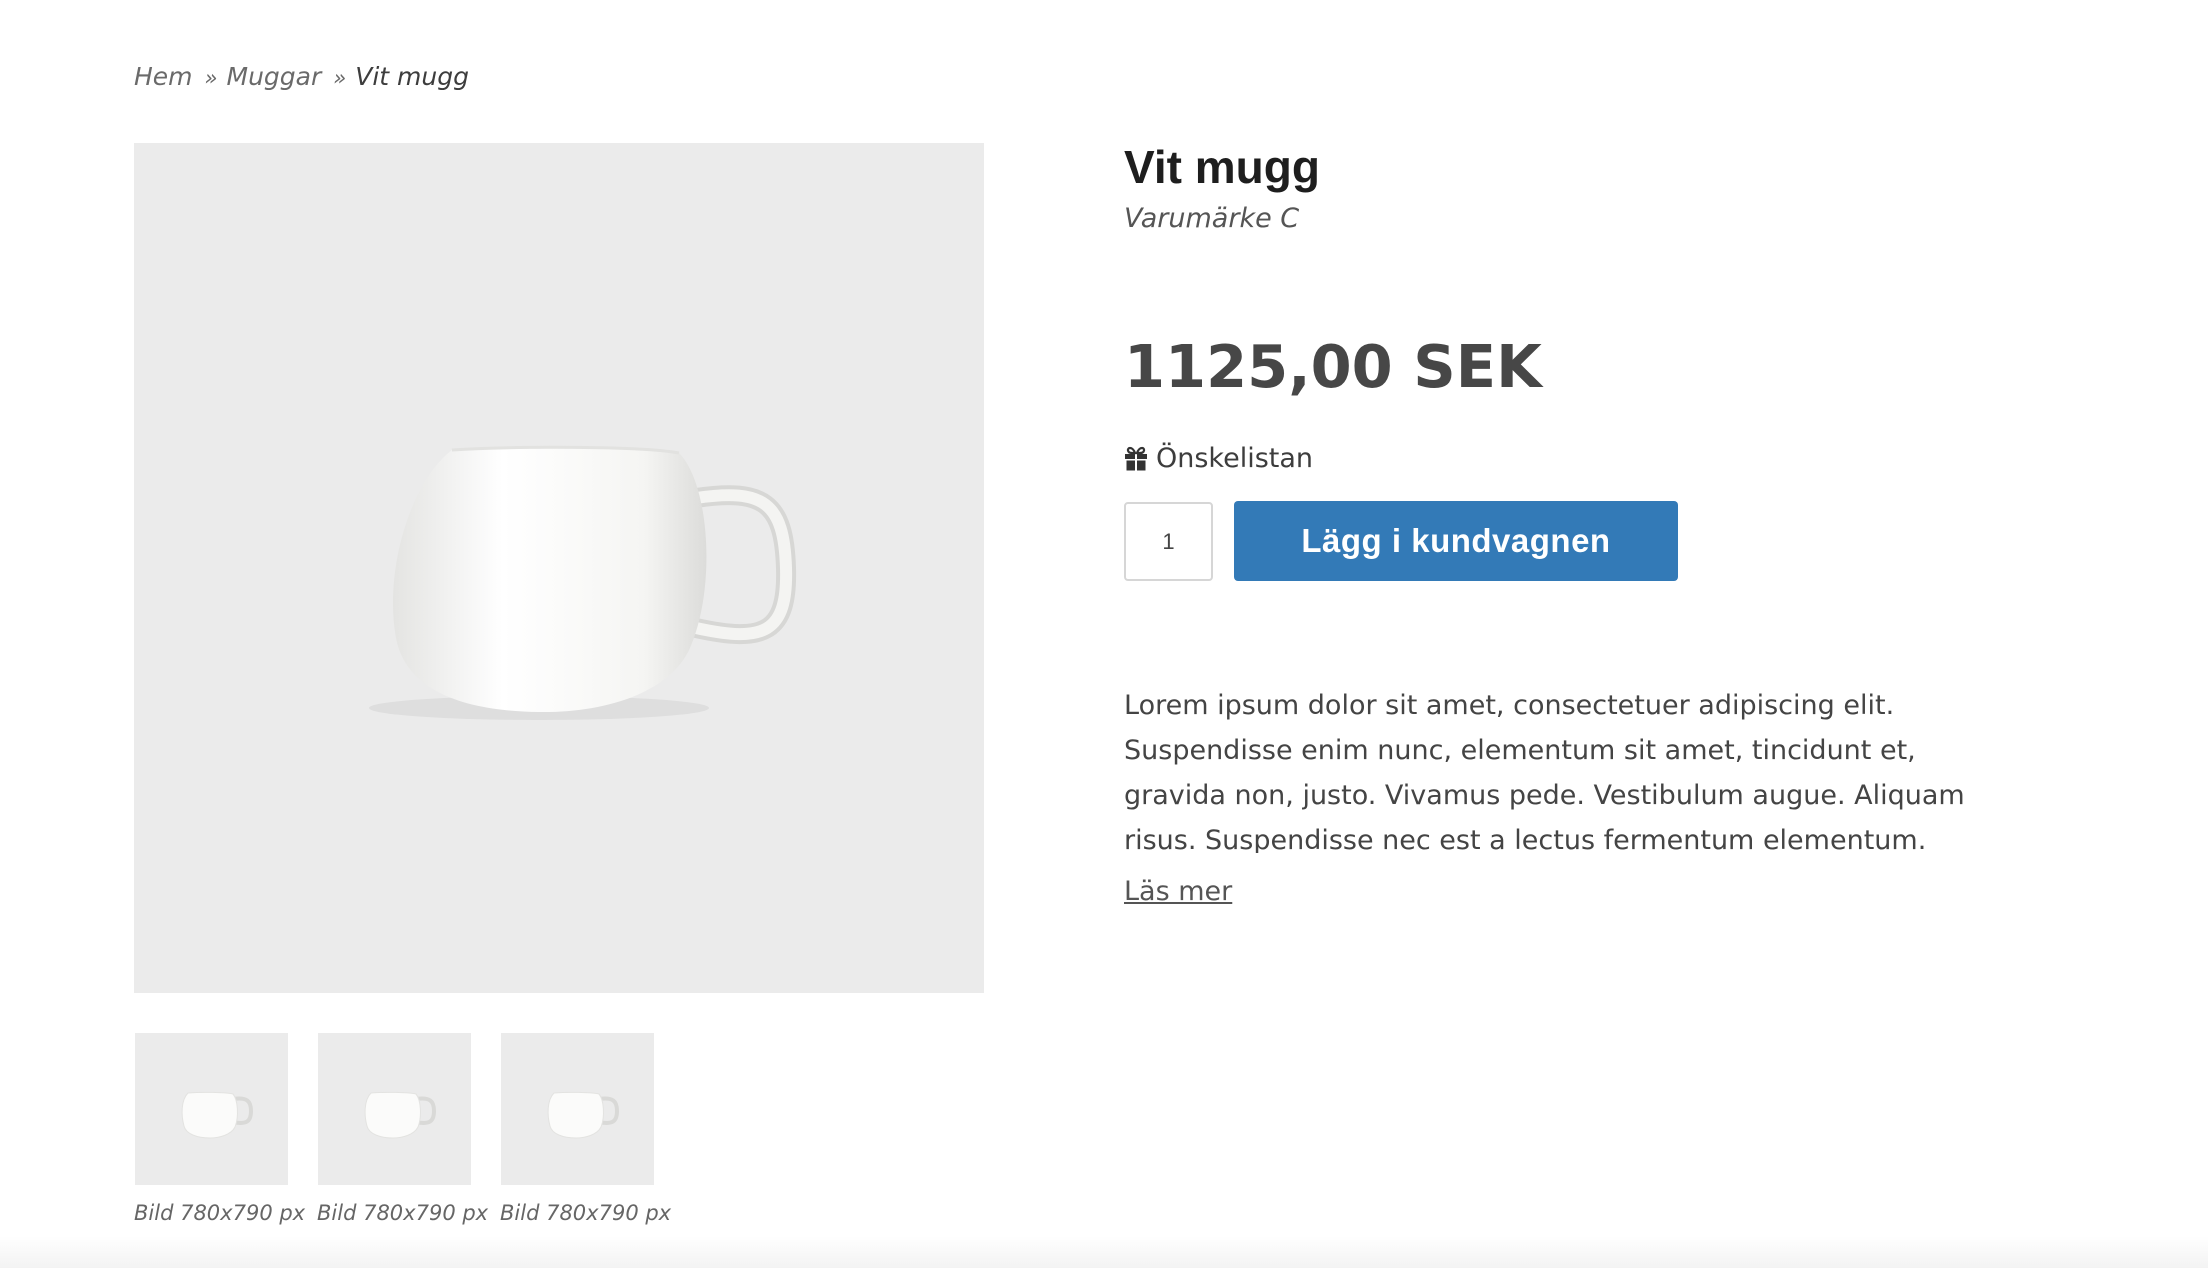  I want to click on gift-icon, so click(1136, 458).